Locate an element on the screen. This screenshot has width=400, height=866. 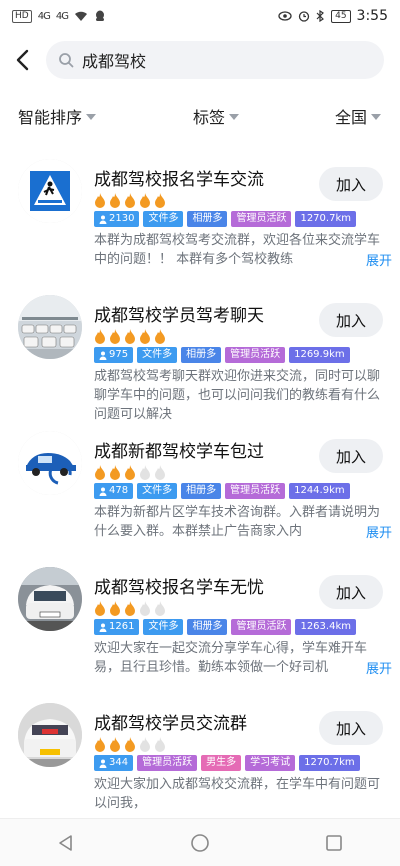
group-tag: 男生多 is located at coordinates (221, 763).